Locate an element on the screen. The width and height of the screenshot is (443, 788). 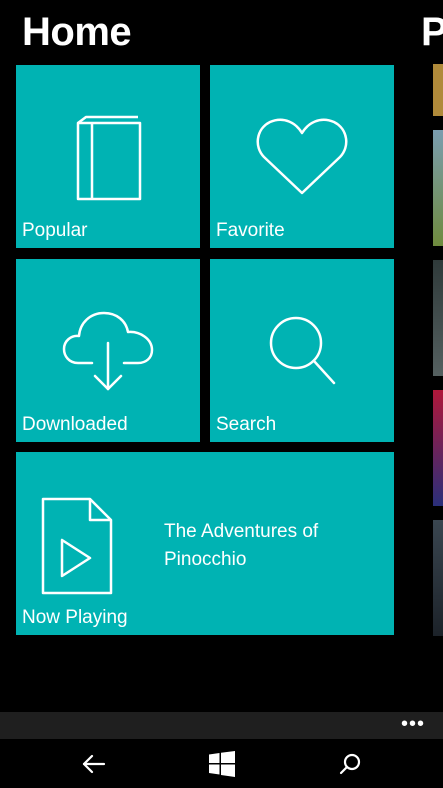
navigation-bar is located at coordinates (221, 763).